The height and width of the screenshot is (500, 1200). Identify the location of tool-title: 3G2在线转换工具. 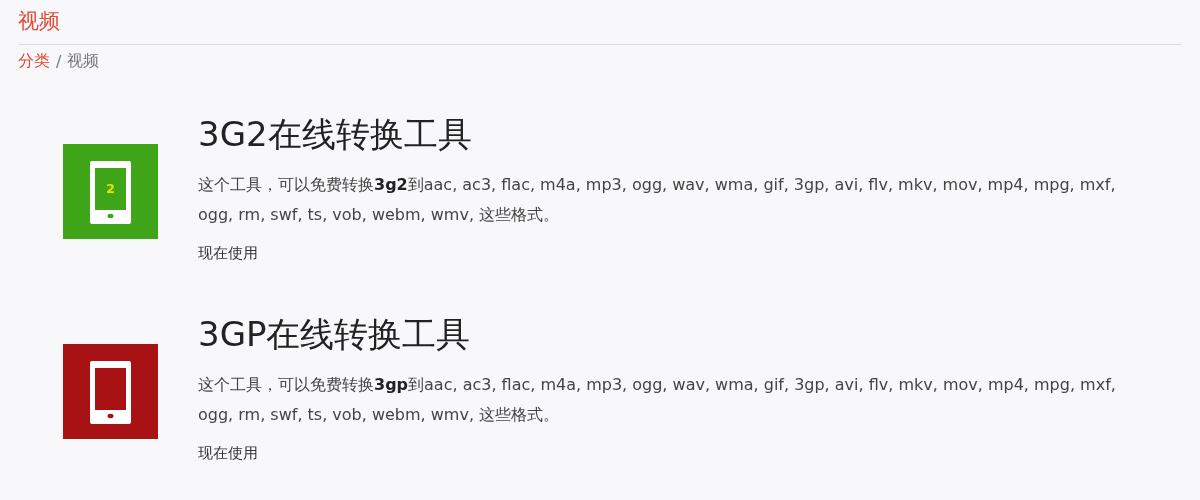
(335, 134).